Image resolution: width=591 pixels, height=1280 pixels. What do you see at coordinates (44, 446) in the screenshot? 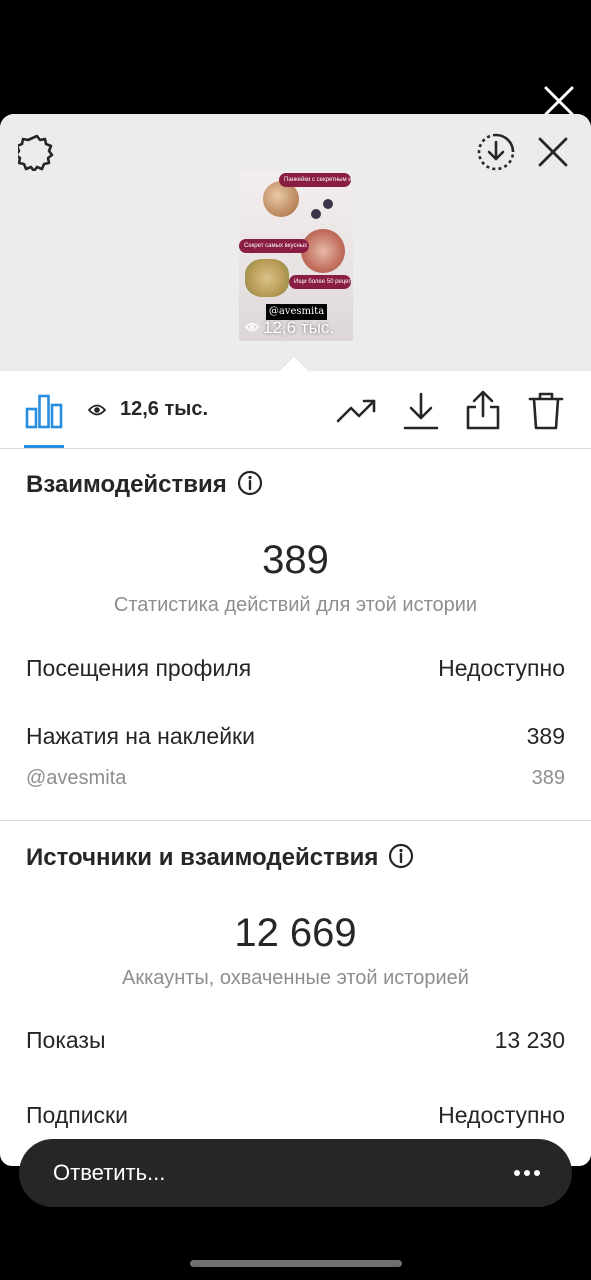
I see `active-tab-indicator` at bounding box center [44, 446].